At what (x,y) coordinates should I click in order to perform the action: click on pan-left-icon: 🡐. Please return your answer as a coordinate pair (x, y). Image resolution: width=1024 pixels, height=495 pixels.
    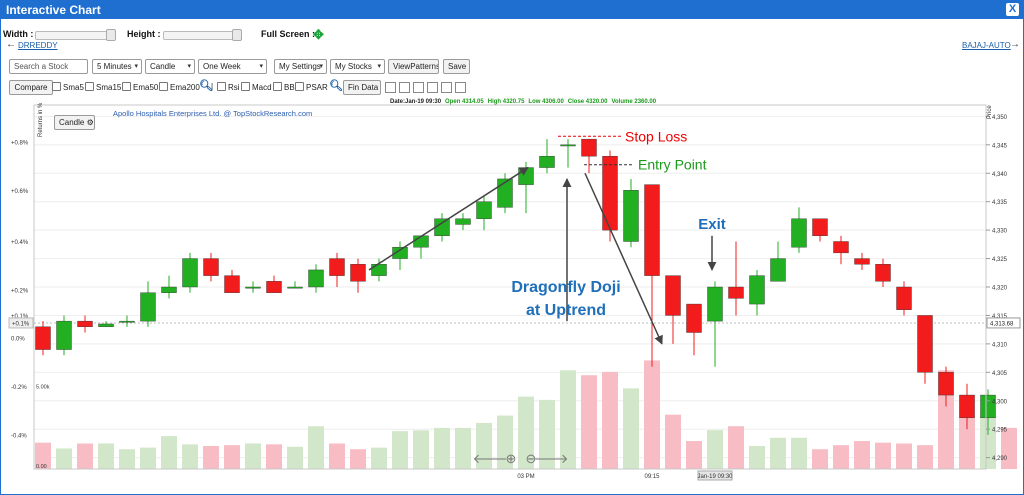
    Looking at the image, I should click on (490, 458).